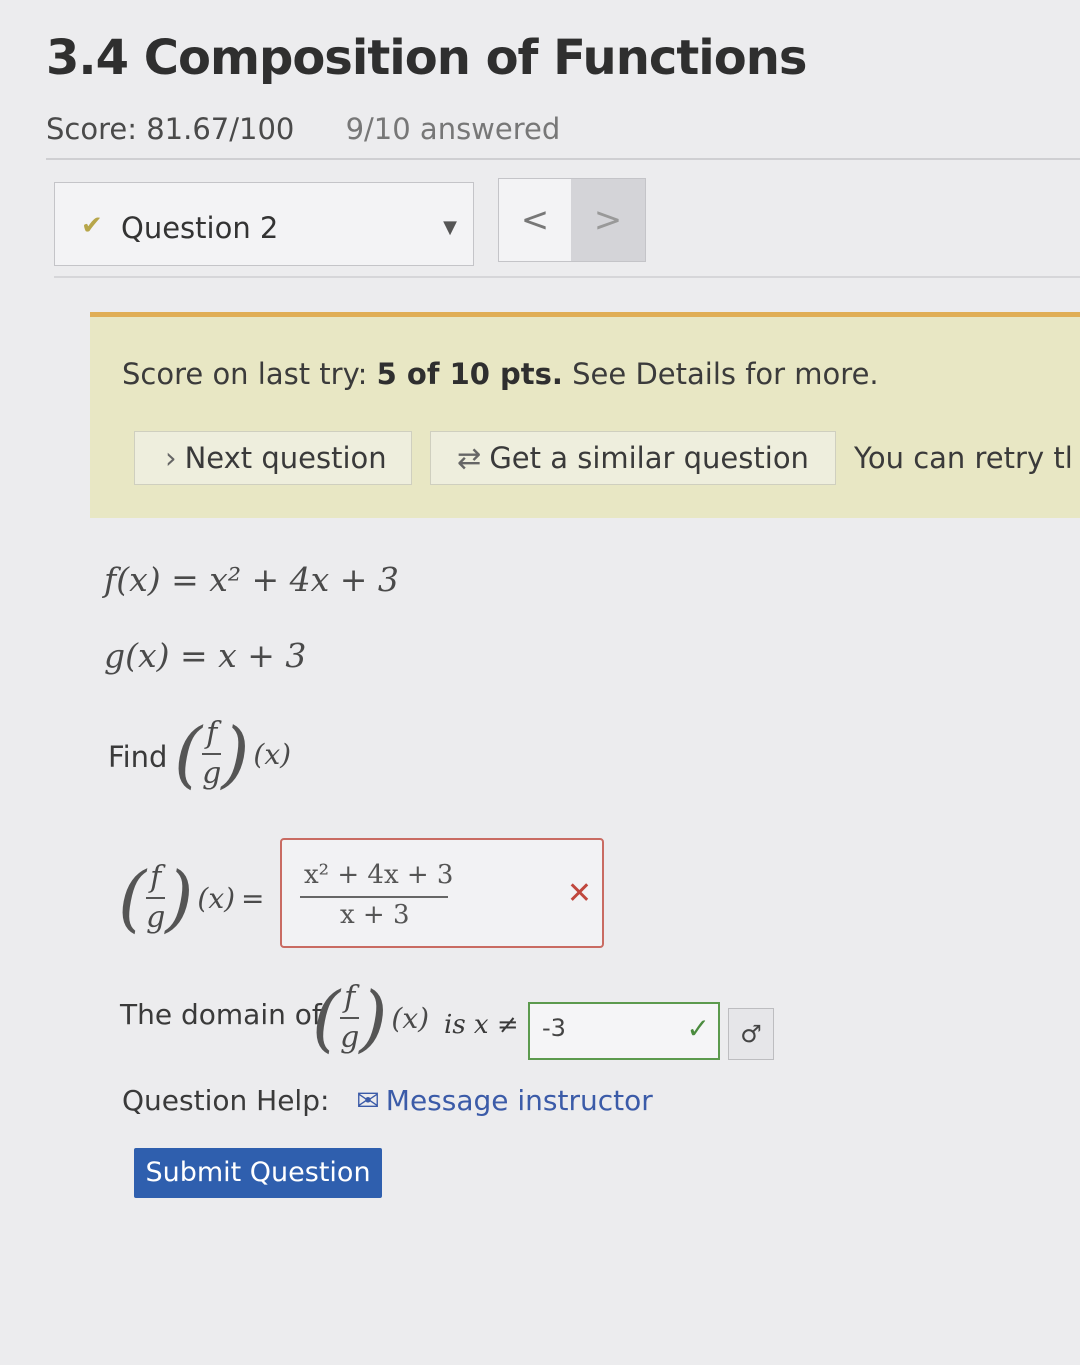 This screenshot has height=1365, width=1080. I want to click on next-question-label: Next question, so click(285, 458).